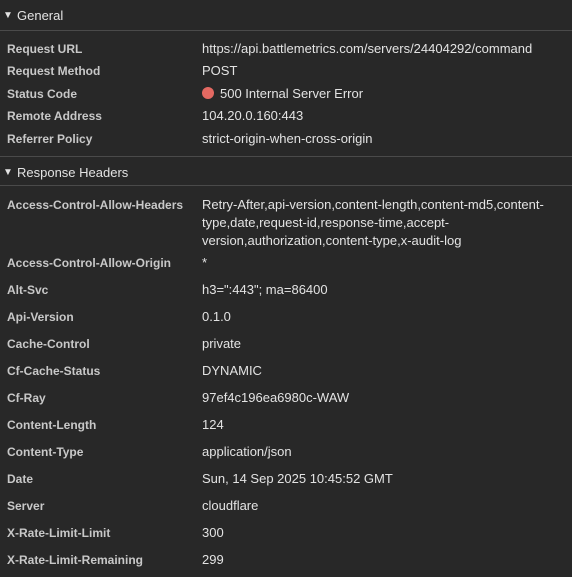 Image resolution: width=572 pixels, height=577 pixels. What do you see at coordinates (384, 533) in the screenshot?
I see `header-value: 300` at bounding box center [384, 533].